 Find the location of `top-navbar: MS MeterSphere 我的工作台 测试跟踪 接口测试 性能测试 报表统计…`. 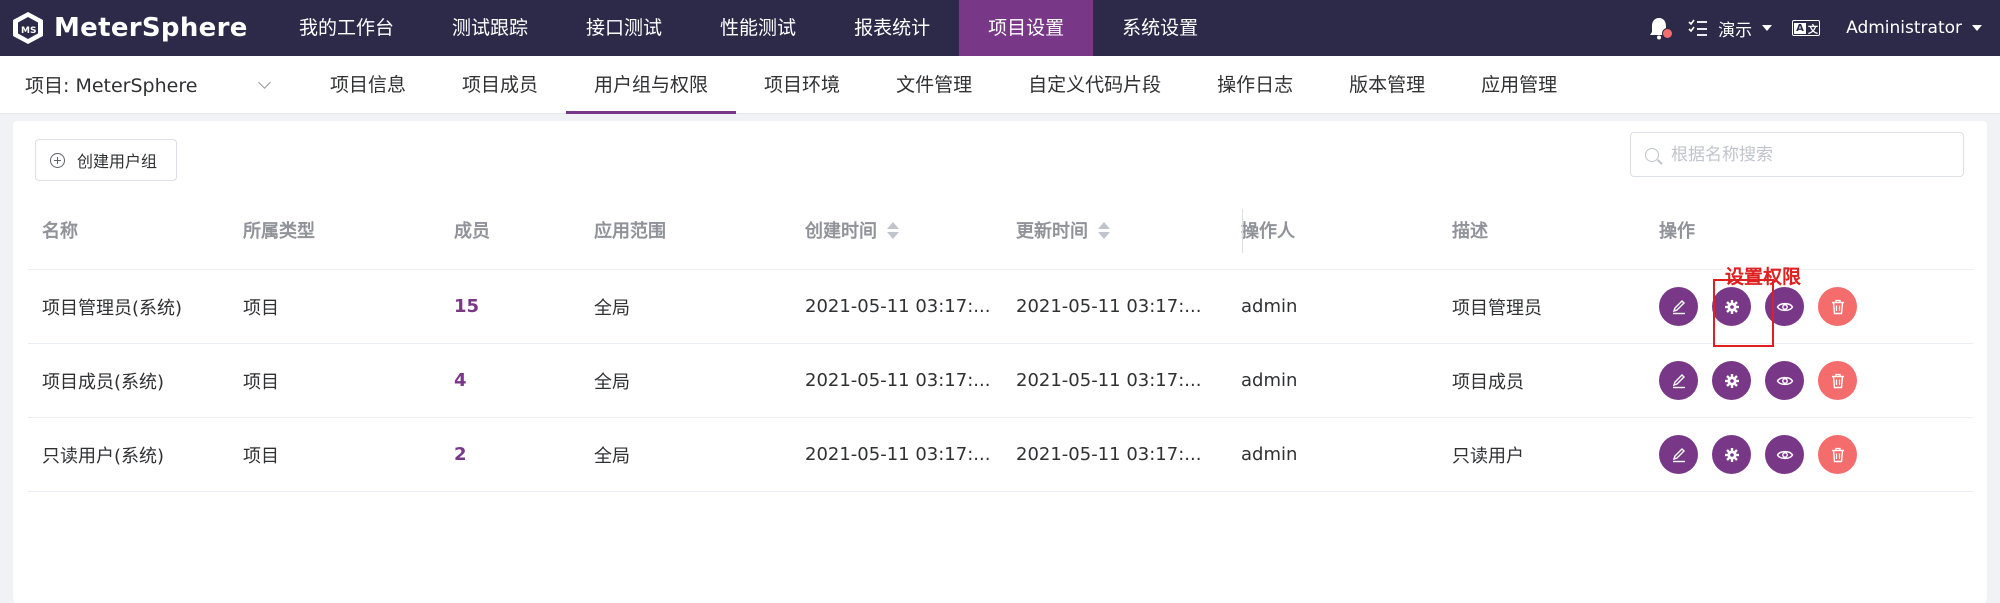

top-navbar: MS MeterSphere 我的工作台 测试跟踪 接口测试 性能测试 报表统计… is located at coordinates (1000, 28).